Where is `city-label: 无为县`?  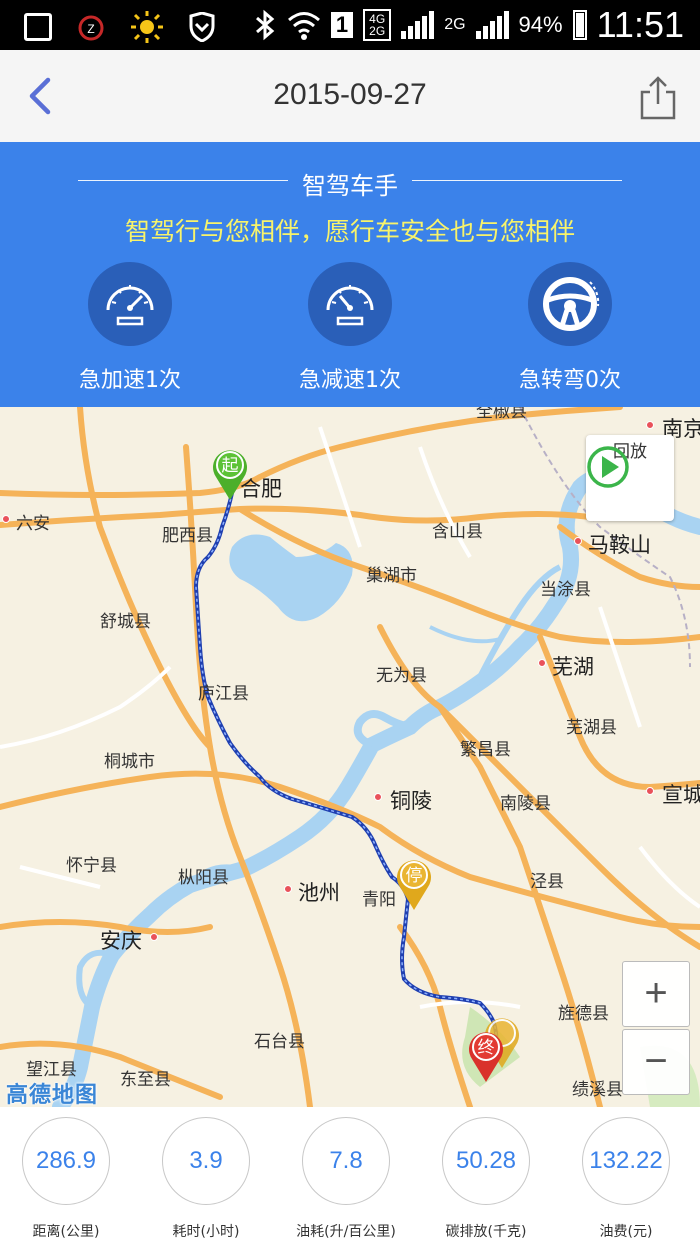 city-label: 无为县 is located at coordinates (401, 676).